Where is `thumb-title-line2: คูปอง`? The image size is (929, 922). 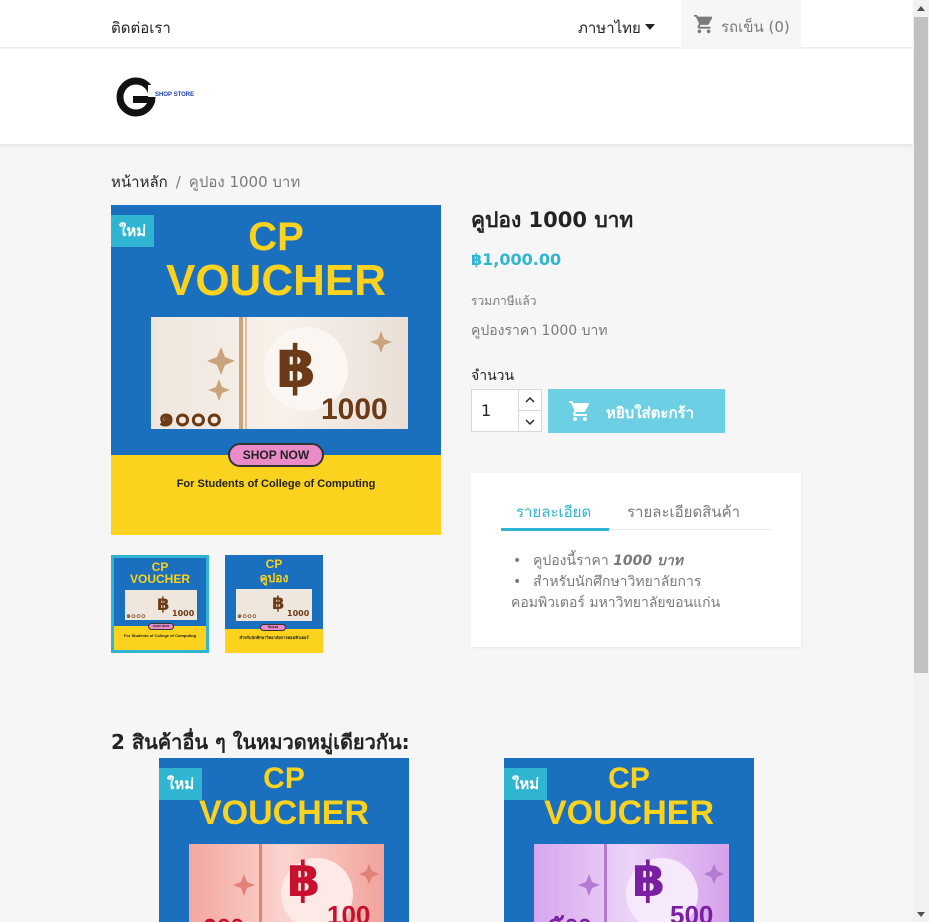 thumb-title-line2: คูปอง is located at coordinates (274, 578).